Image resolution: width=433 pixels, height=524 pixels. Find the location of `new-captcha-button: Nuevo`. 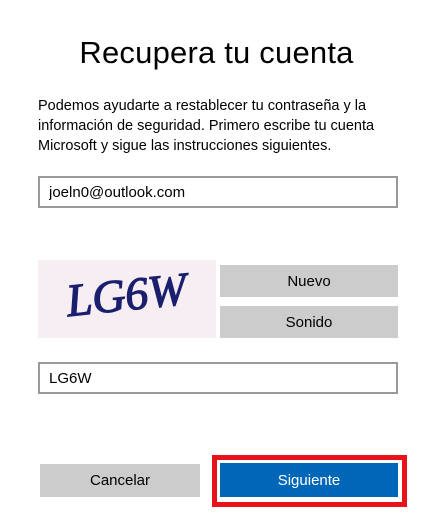

new-captcha-button: Nuevo is located at coordinates (309, 281).